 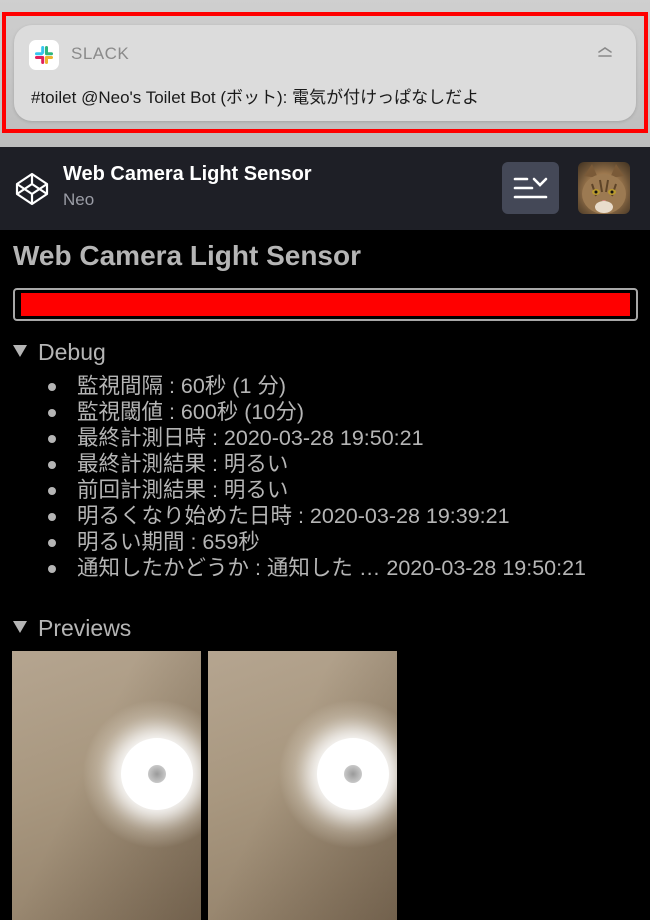 What do you see at coordinates (72, 352) in the screenshot?
I see `debug-summary-label: Debug` at bounding box center [72, 352].